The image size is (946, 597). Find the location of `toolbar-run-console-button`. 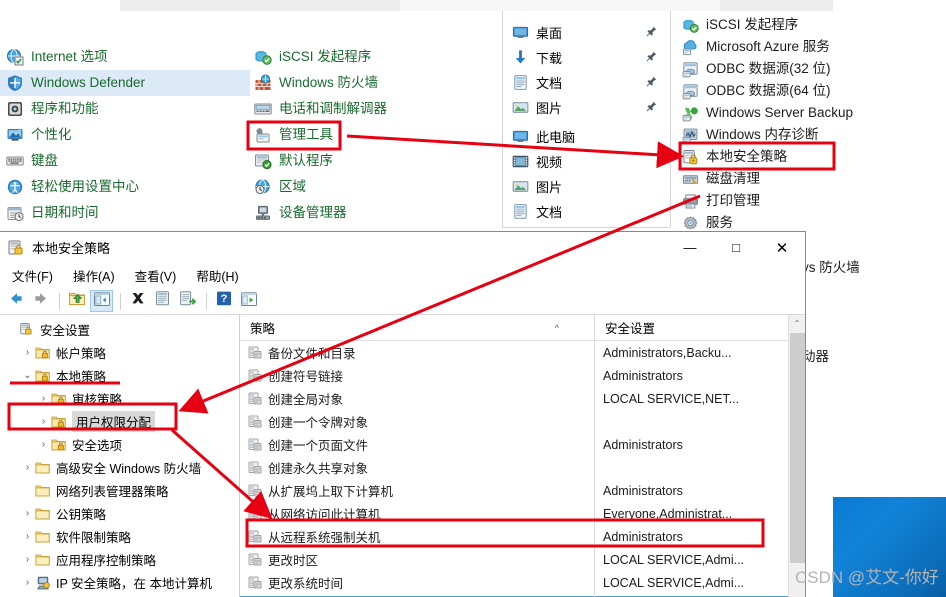

toolbar-run-console-button is located at coordinates (248, 301).